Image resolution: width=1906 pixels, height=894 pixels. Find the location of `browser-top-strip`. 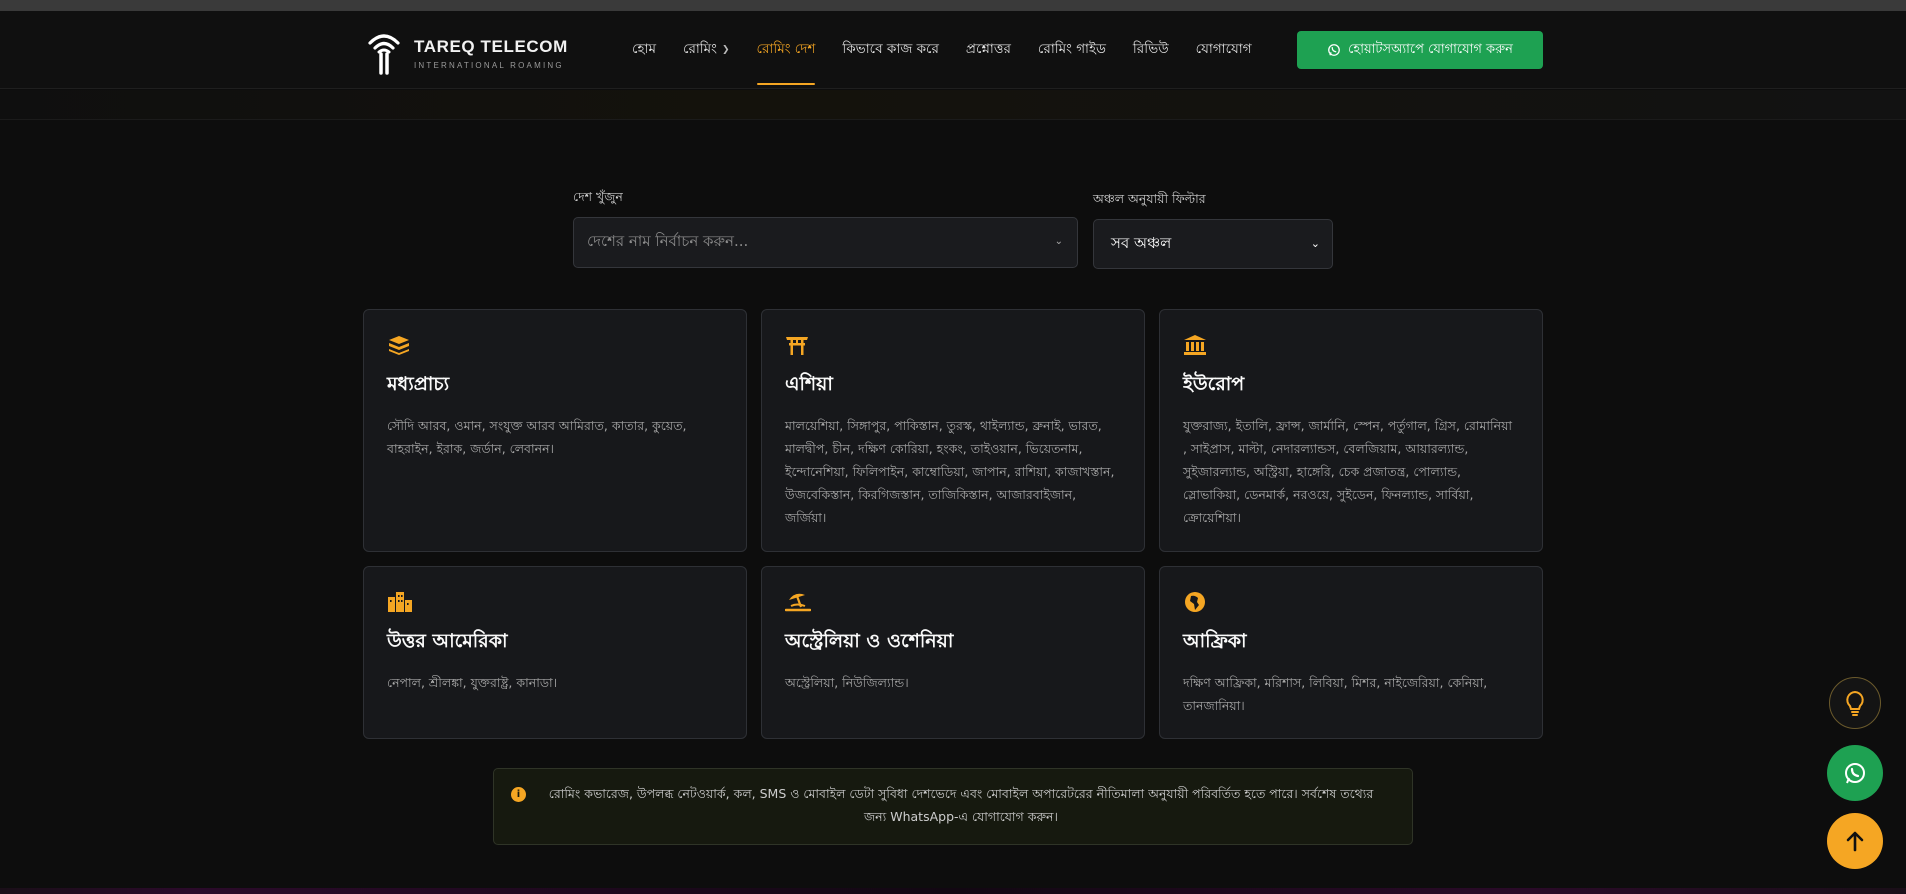

browser-top-strip is located at coordinates (953, 5).